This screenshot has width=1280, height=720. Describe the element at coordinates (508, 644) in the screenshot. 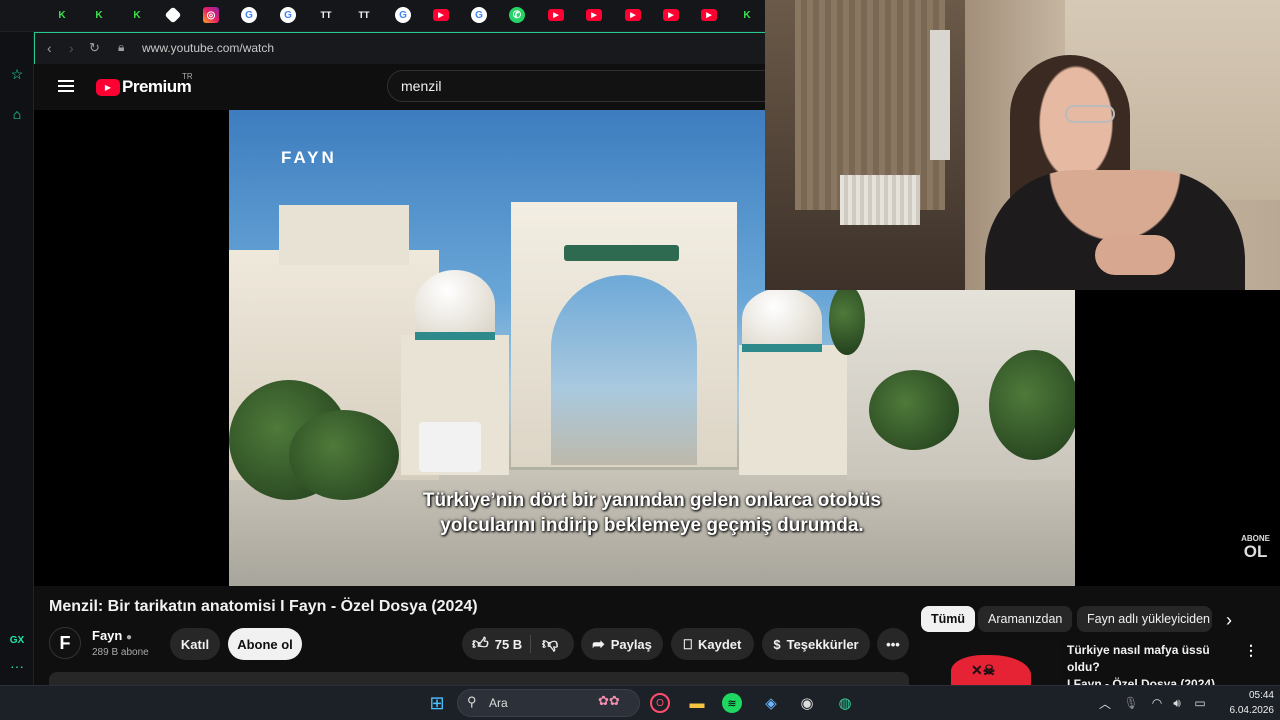

I see `like-count: 75 B` at that location.